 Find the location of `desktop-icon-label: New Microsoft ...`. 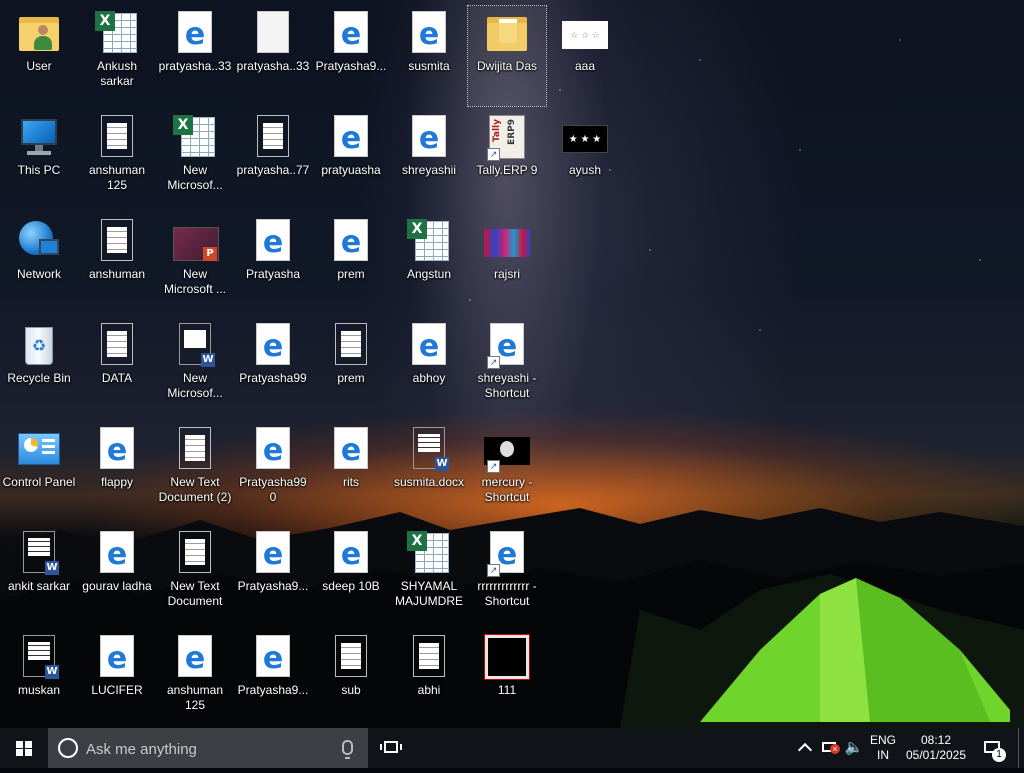

desktop-icon-label: New Microsoft ... is located at coordinates (194, 281).